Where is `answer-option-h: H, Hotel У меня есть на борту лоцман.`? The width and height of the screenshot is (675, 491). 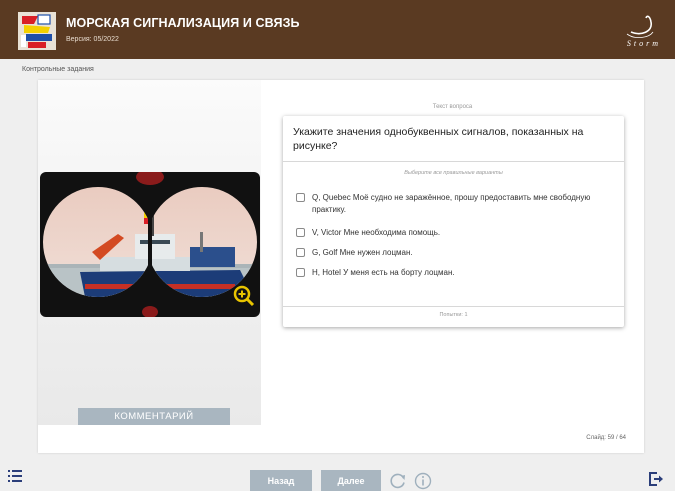 answer-option-h: H, Hotel У меня есть на борту лоцман. is located at coordinates (449, 273).